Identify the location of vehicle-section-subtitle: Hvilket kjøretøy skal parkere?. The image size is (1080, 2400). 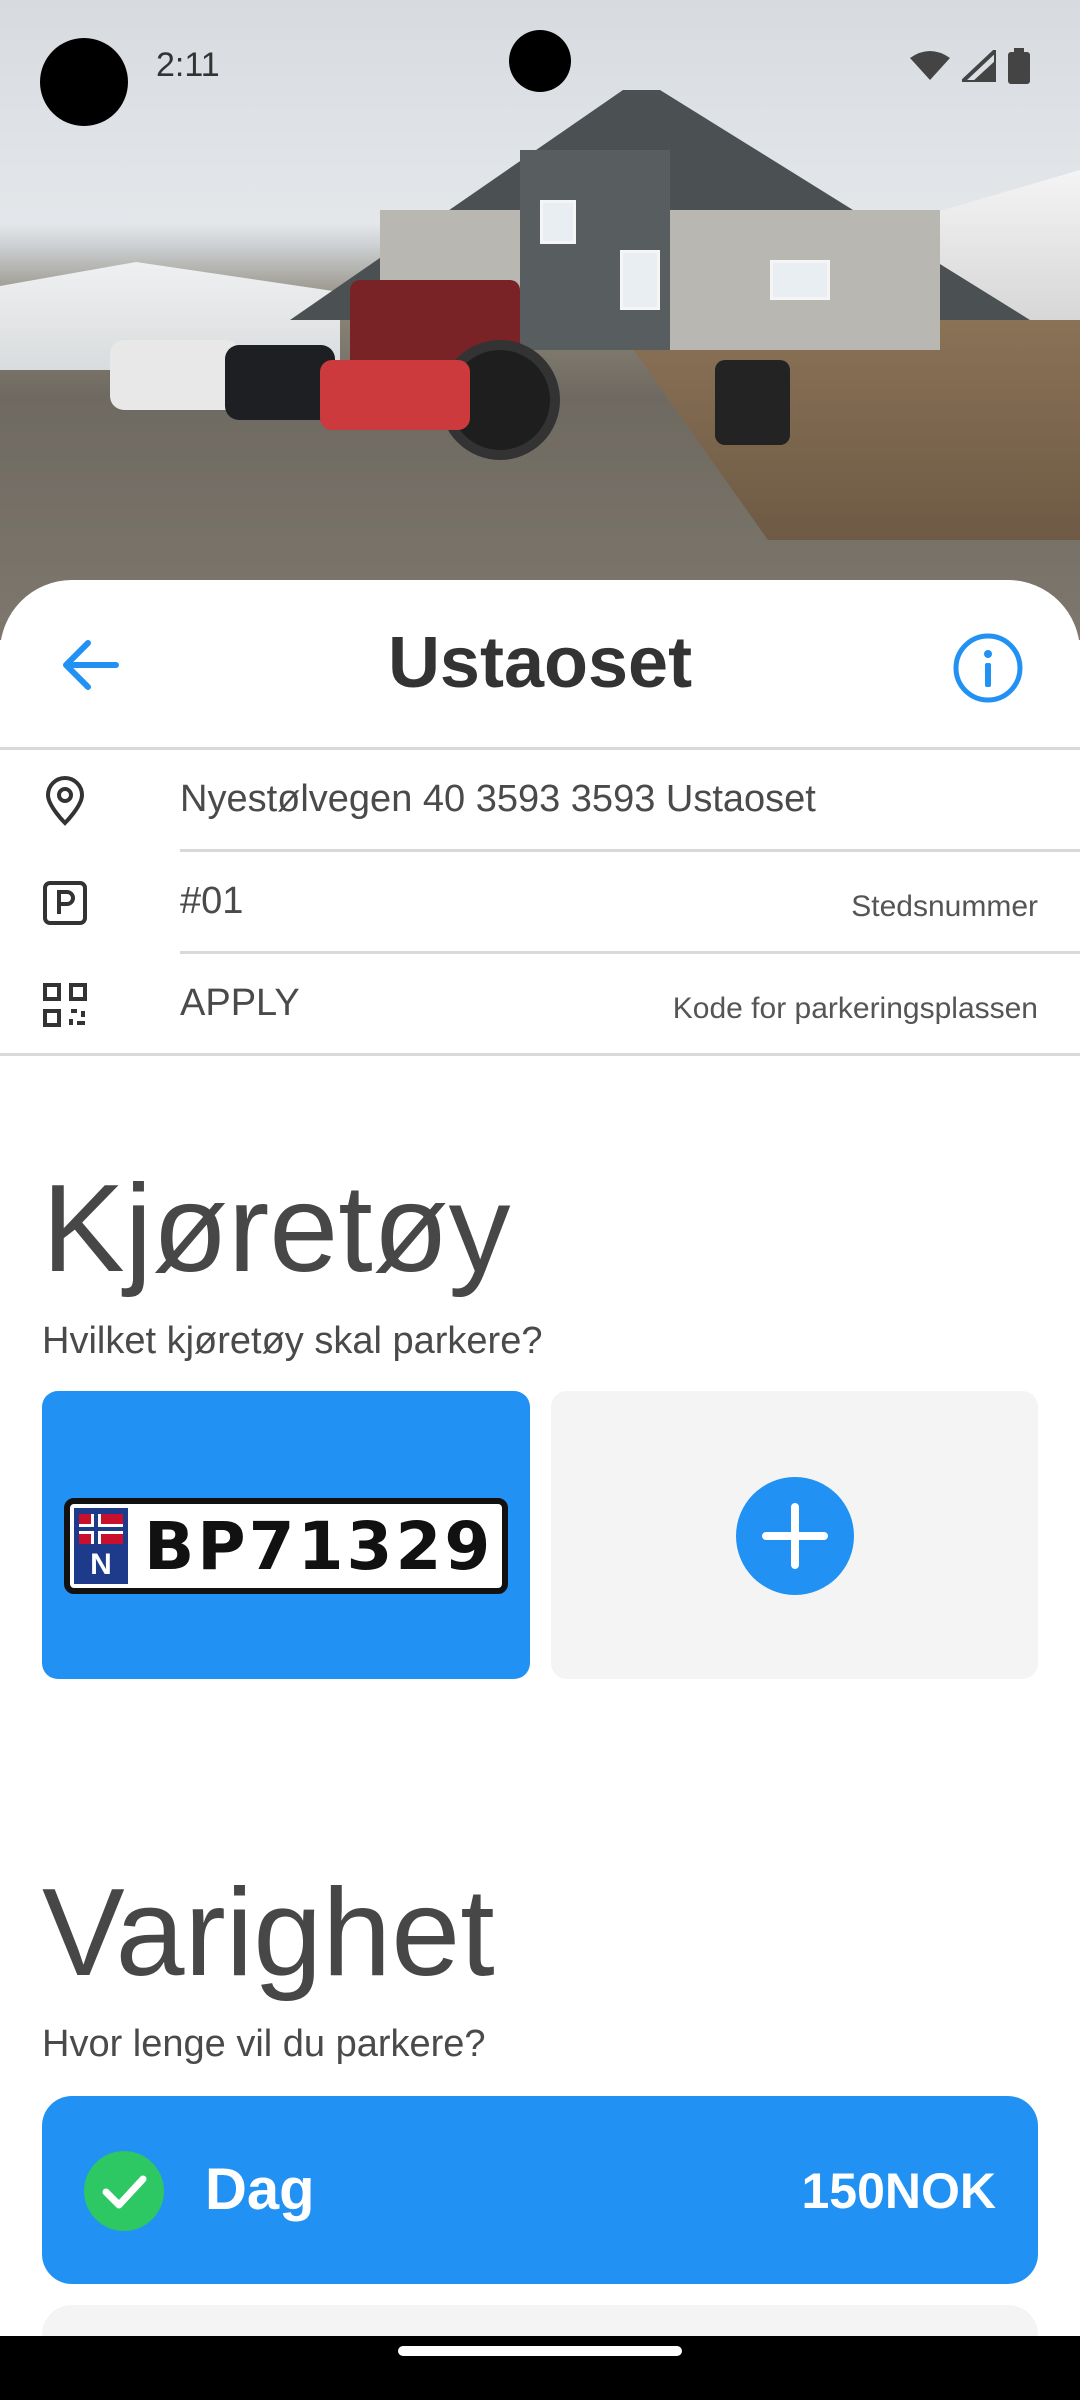
(292, 1341).